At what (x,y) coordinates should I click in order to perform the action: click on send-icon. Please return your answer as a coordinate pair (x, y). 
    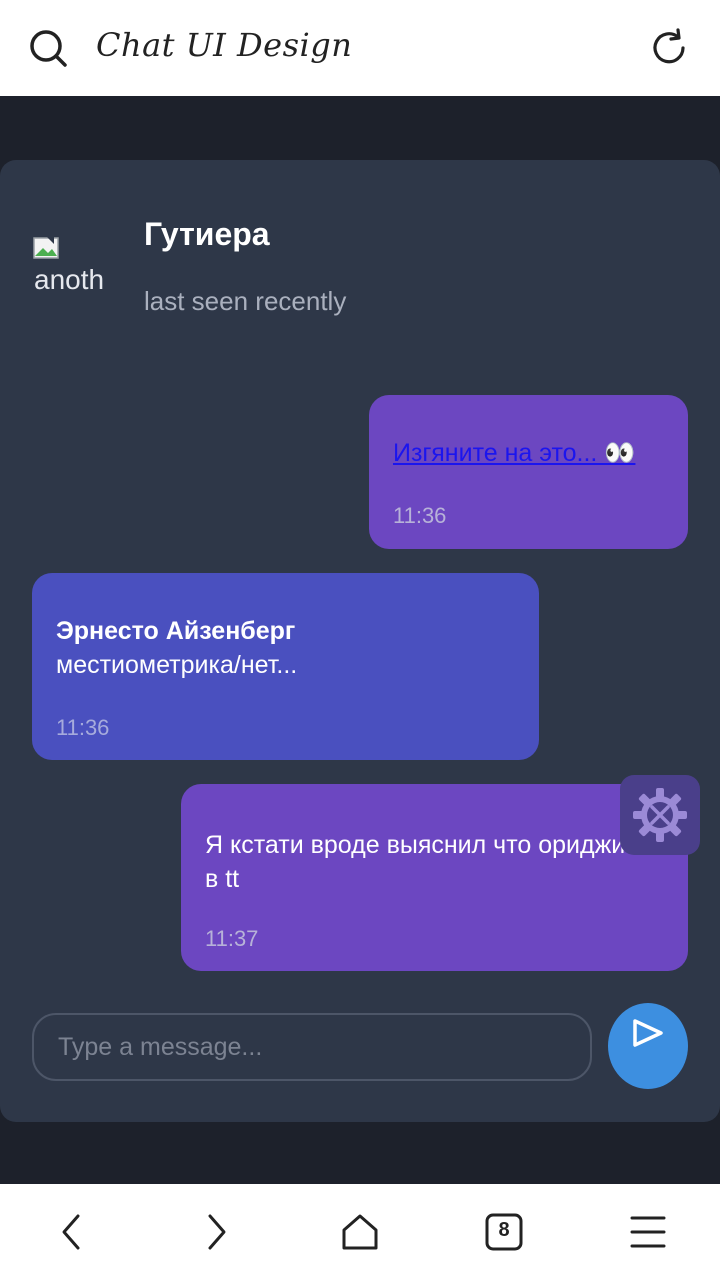
    Looking at the image, I should click on (648, 1033).